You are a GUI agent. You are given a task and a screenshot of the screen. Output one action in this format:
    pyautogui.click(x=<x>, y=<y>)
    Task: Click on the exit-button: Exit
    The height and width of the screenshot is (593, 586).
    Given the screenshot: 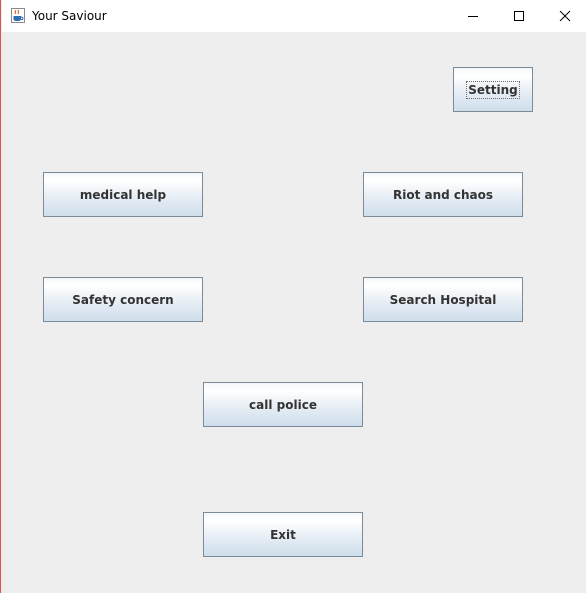 What is the action you would take?
    pyautogui.click(x=283, y=534)
    